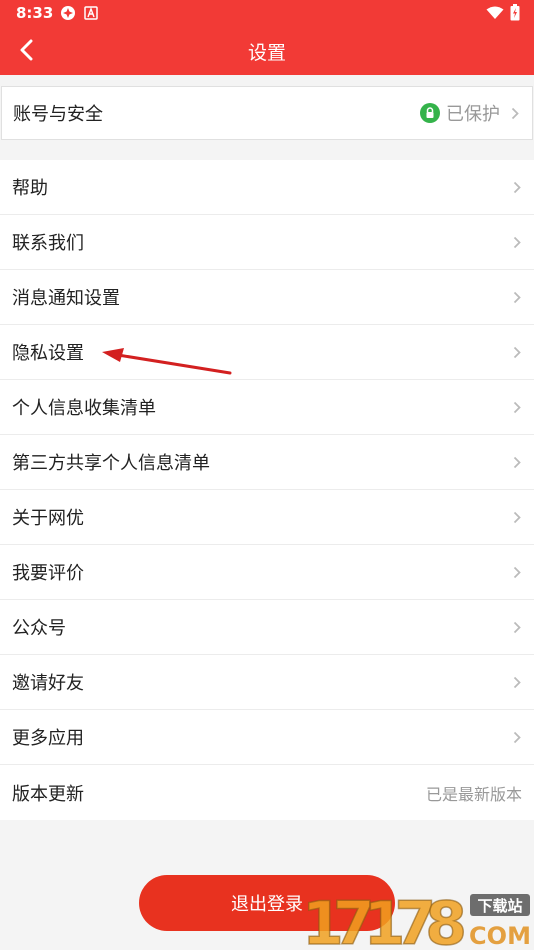  I want to click on page-title: 设置, so click(266, 53).